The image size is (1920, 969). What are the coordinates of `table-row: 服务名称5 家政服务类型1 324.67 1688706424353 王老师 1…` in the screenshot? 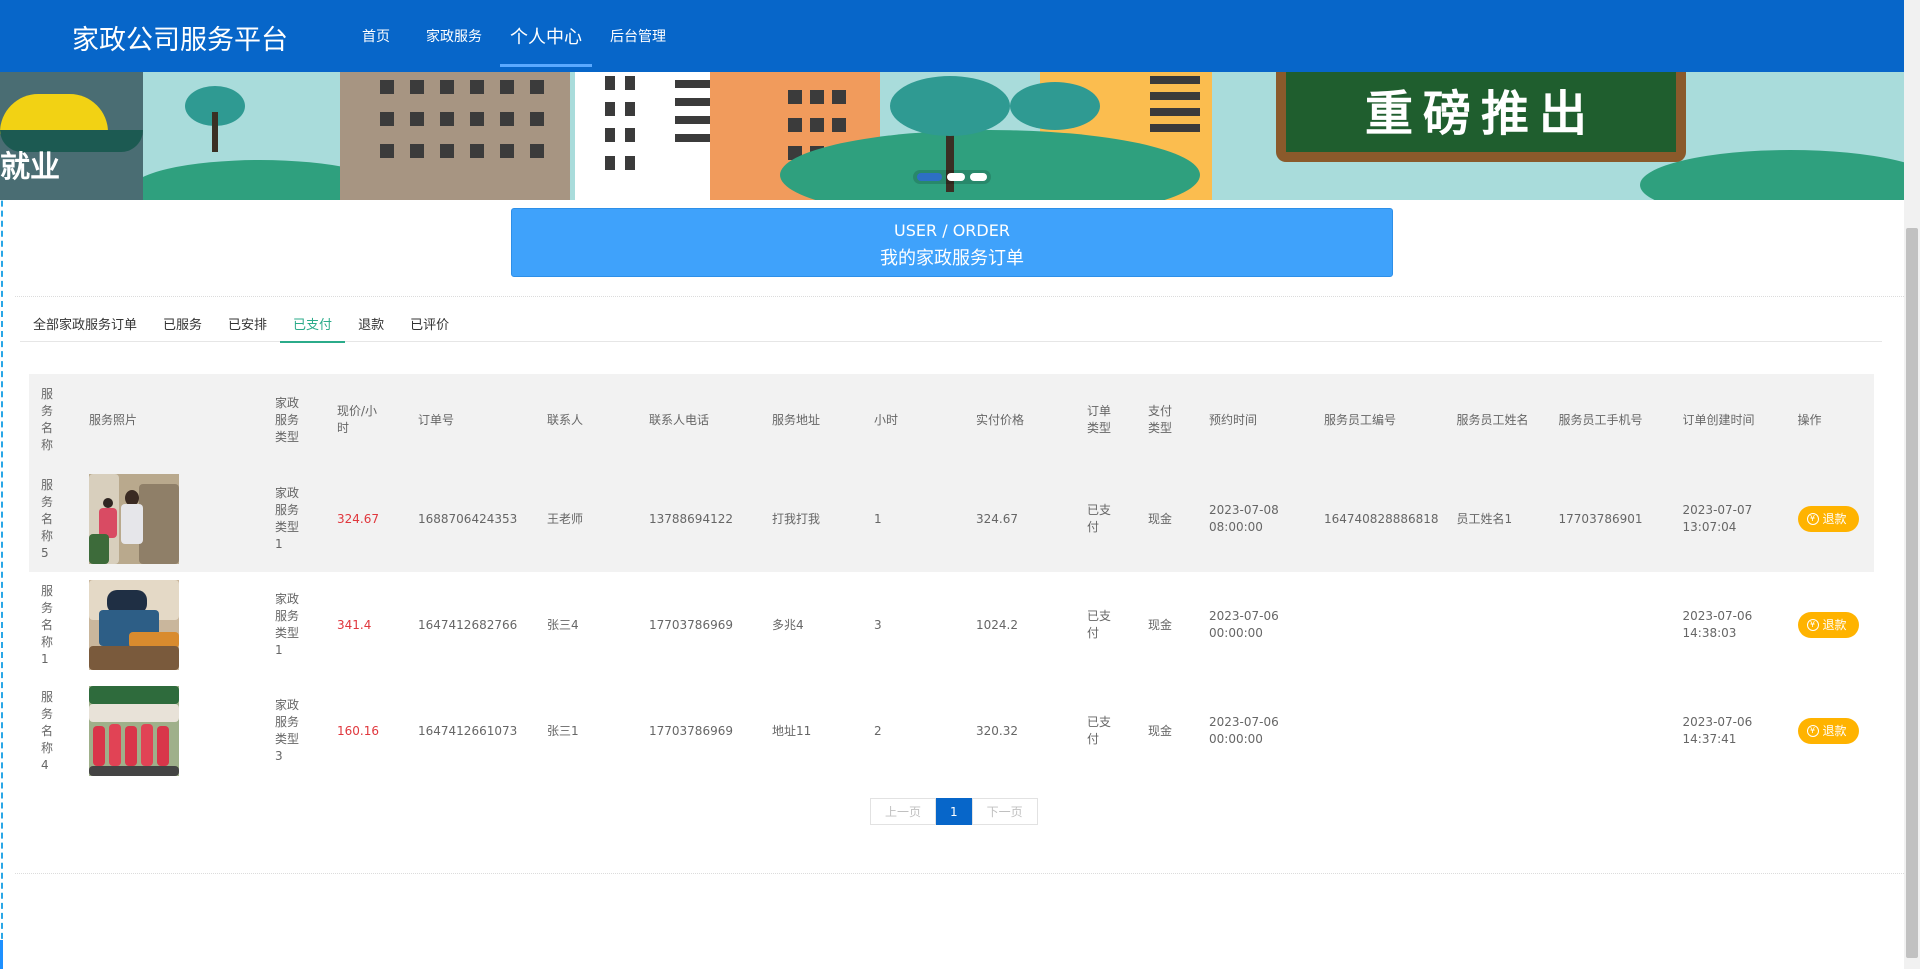 It's located at (951, 519).